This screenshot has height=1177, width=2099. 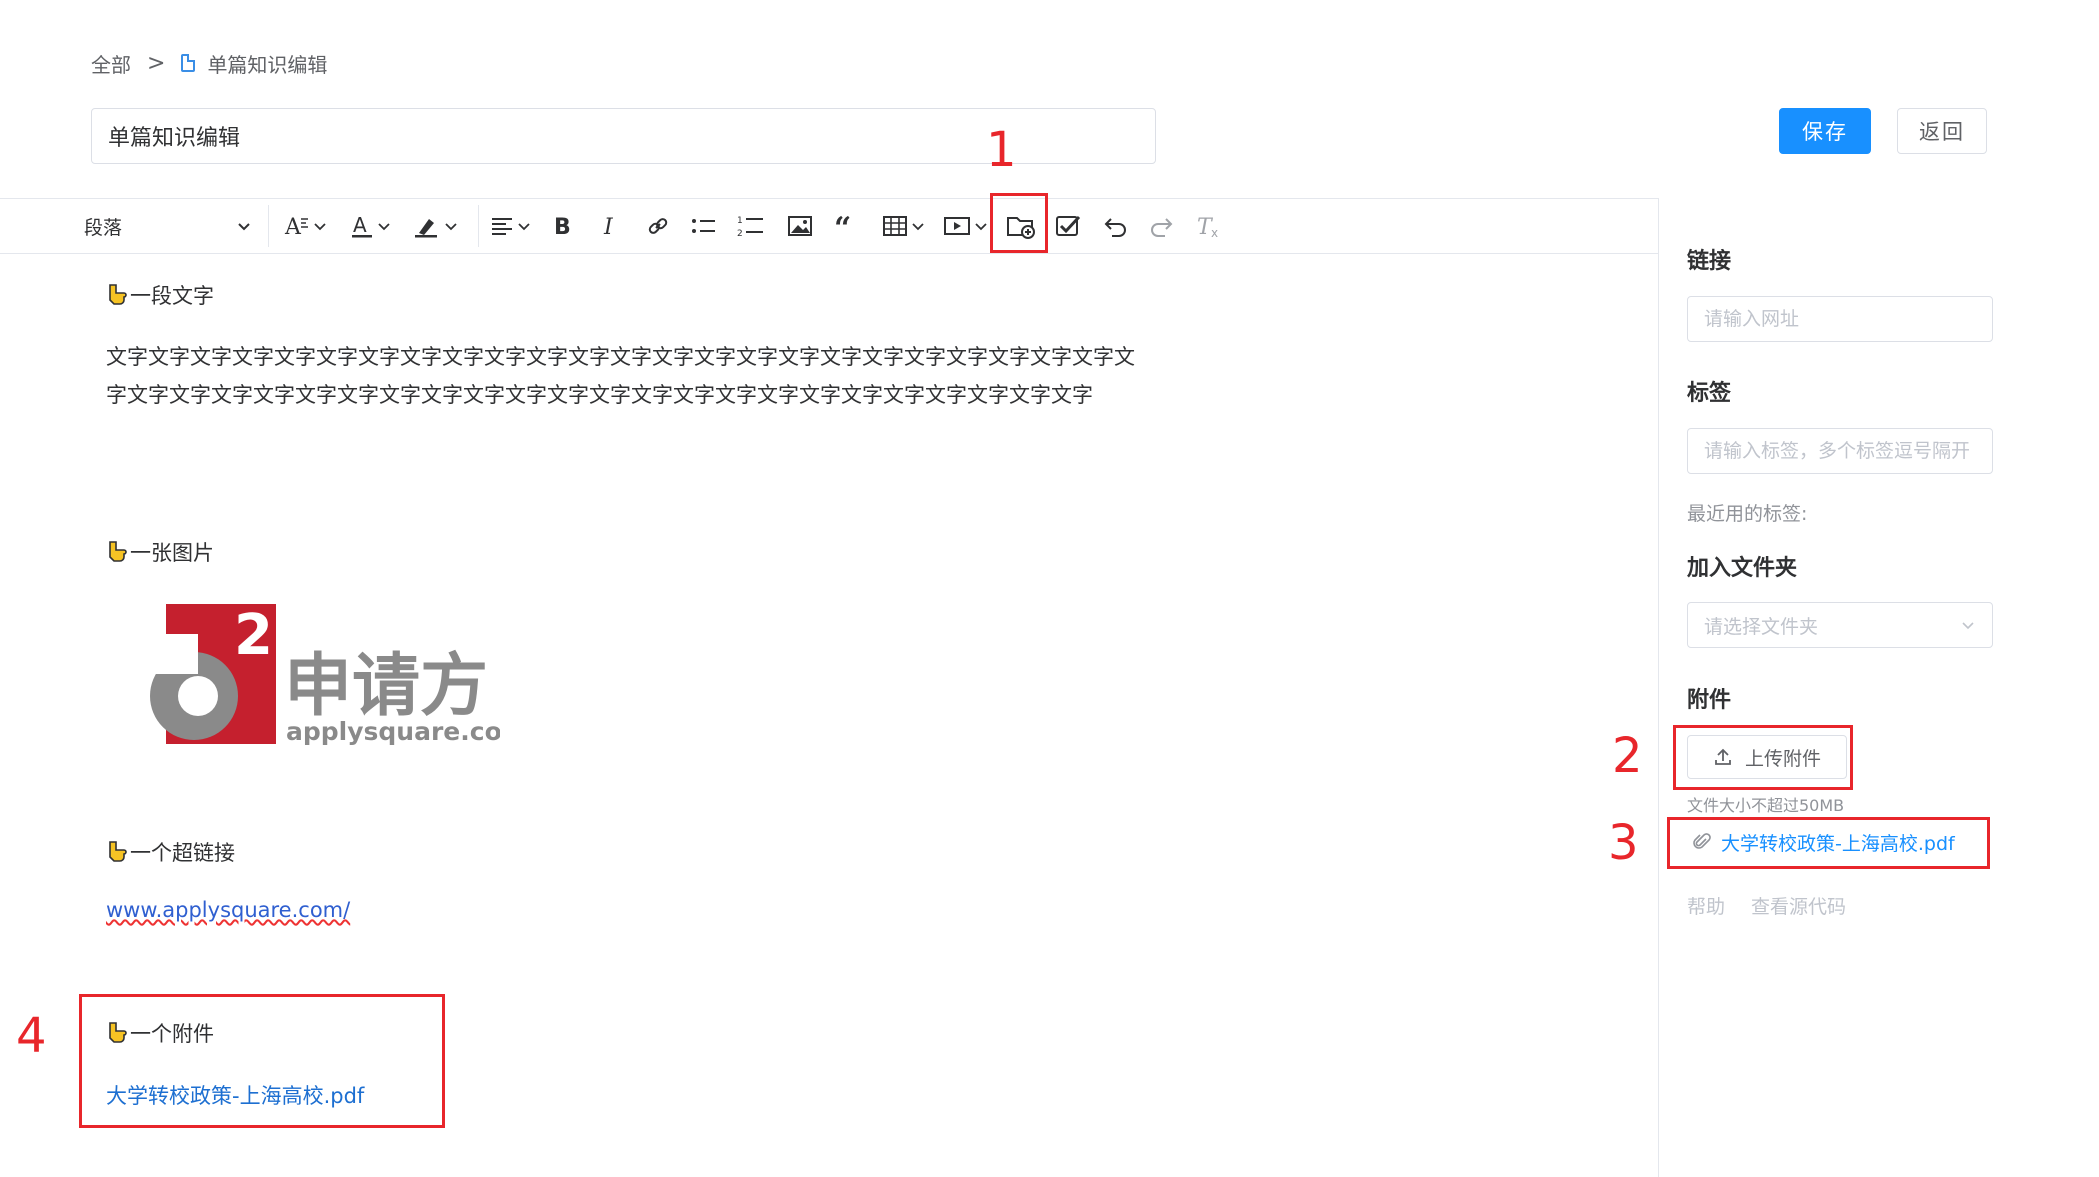 I want to click on svg-text: I, so click(x=608, y=227).